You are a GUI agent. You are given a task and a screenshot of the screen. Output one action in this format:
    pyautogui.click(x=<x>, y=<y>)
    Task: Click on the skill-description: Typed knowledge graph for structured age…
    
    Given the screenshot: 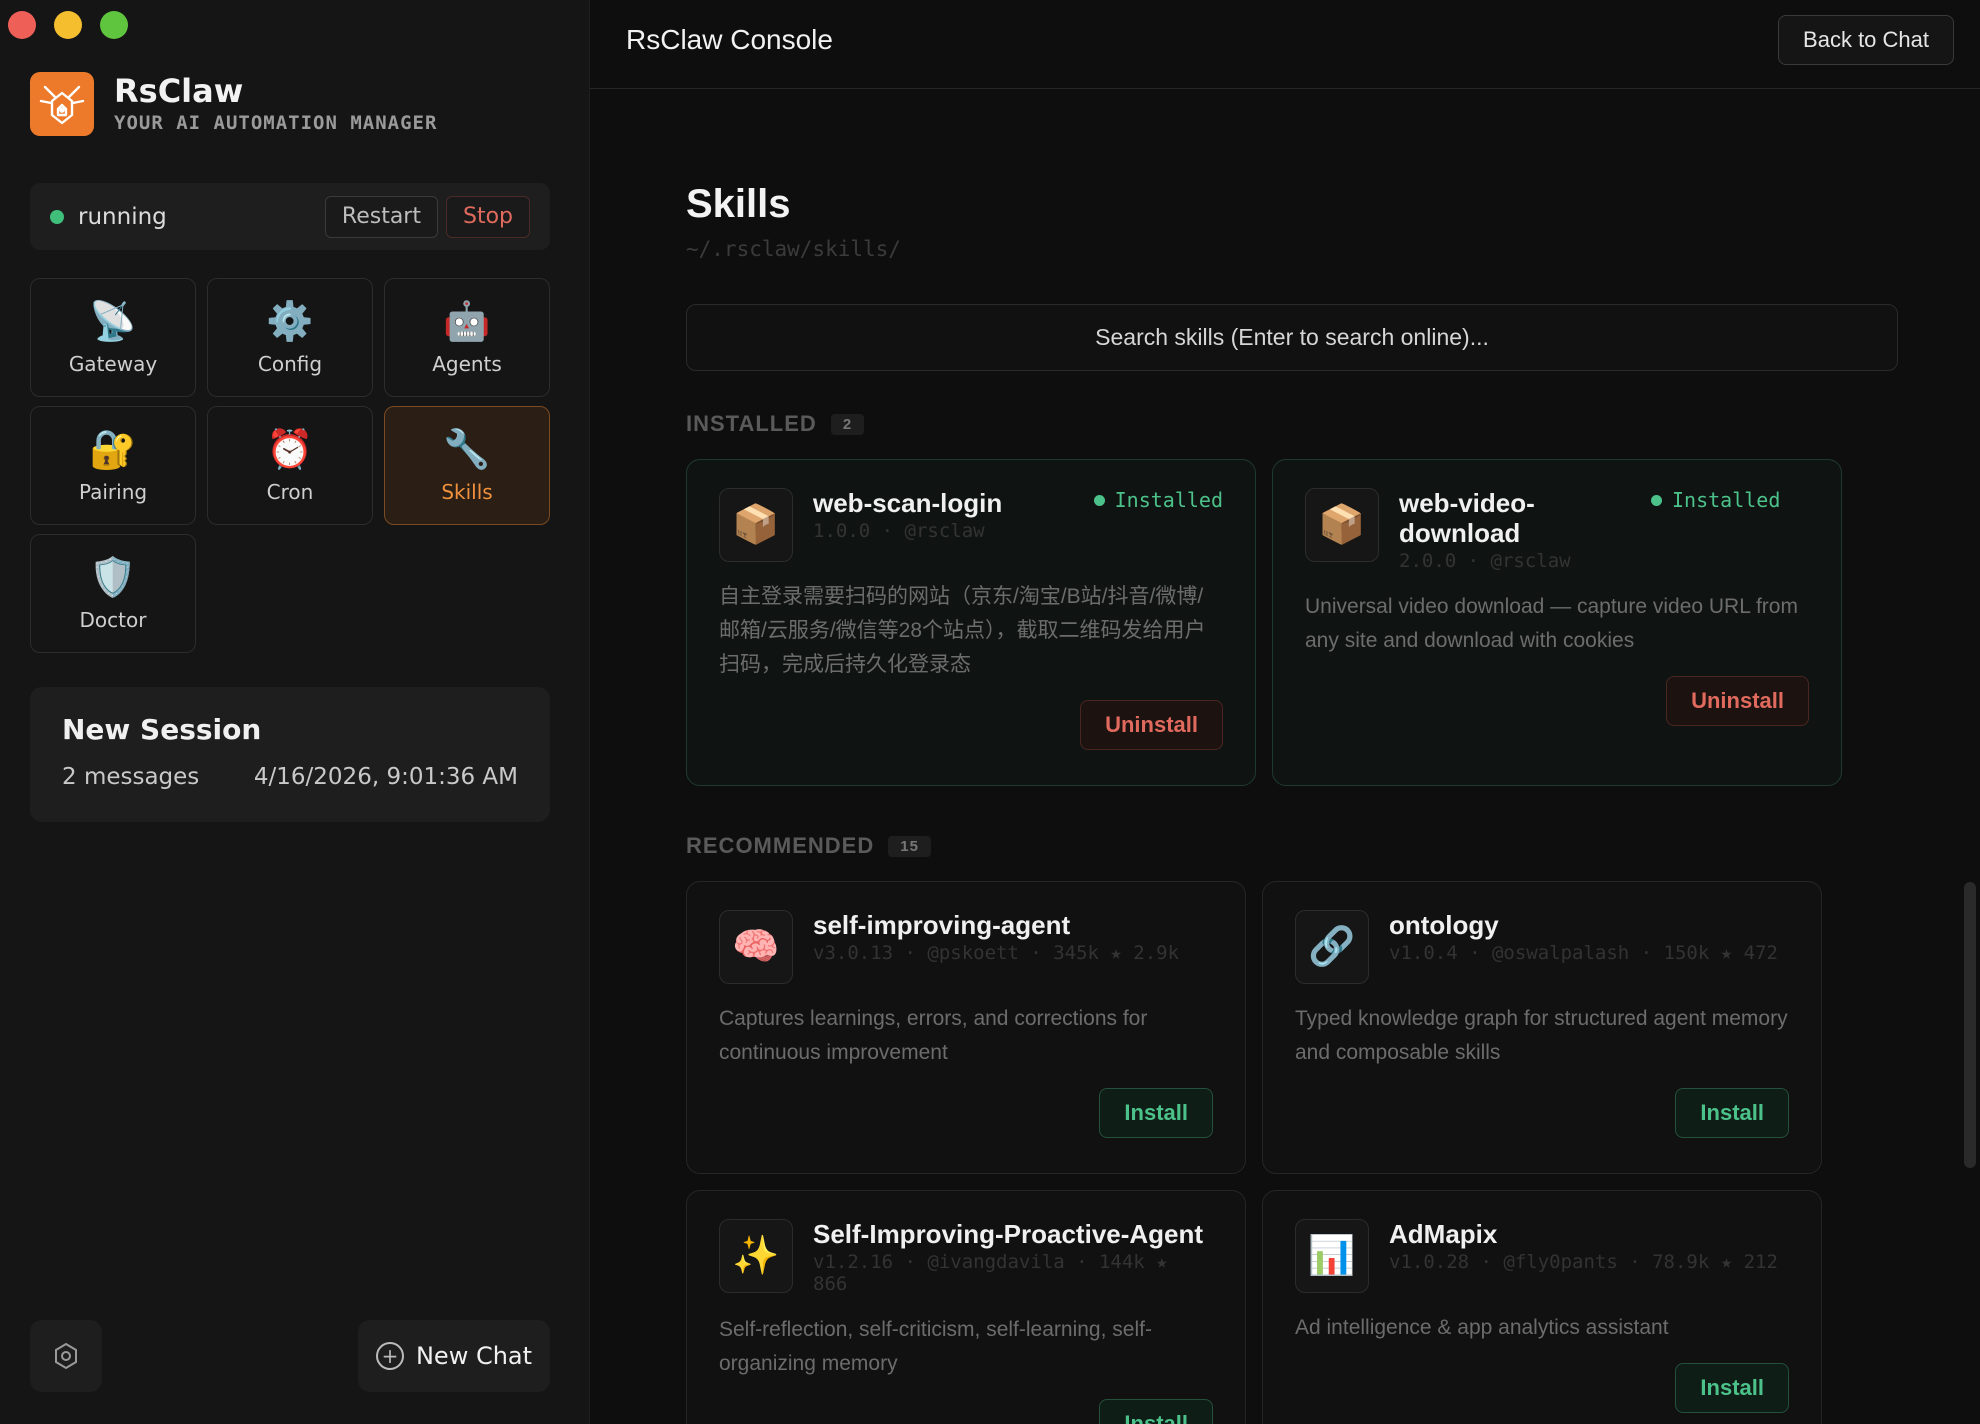 What is the action you would take?
    pyautogui.click(x=1541, y=1035)
    